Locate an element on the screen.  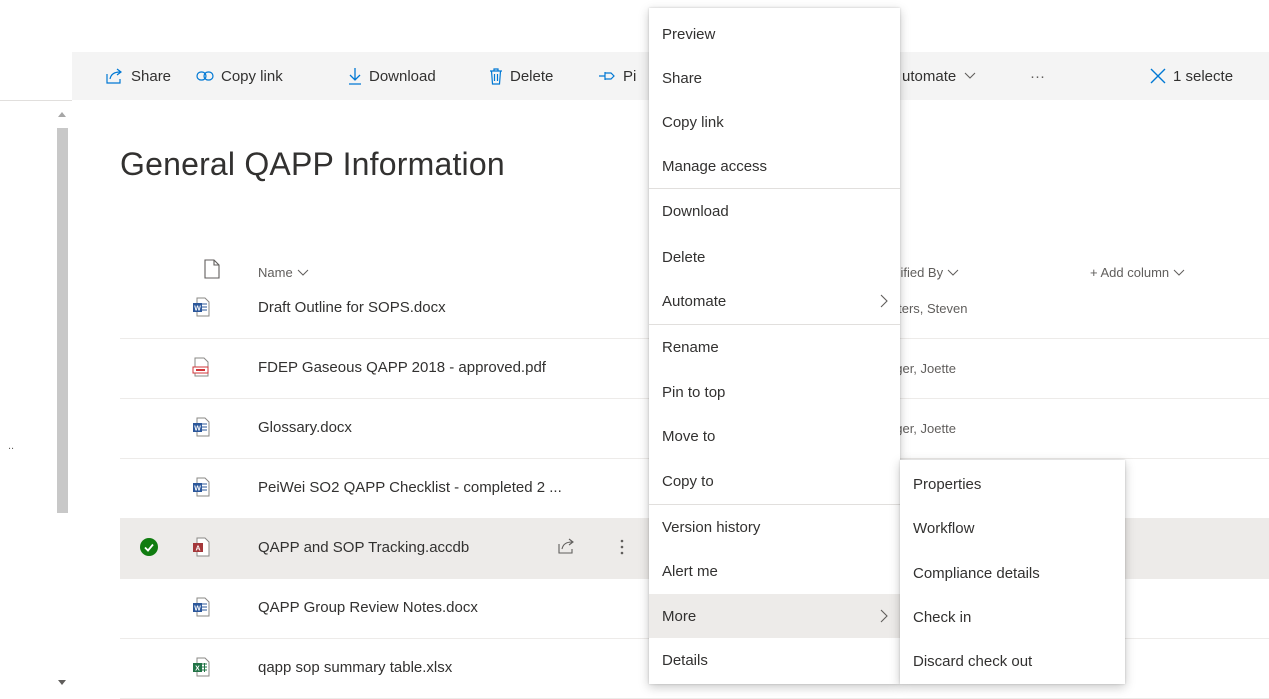
delete-command-button: Delete is located at coordinates (521, 76).